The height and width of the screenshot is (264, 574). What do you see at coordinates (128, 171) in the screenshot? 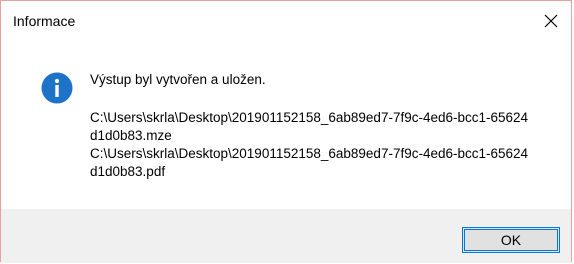
I see `path-line: d1d0b83.pdf` at bounding box center [128, 171].